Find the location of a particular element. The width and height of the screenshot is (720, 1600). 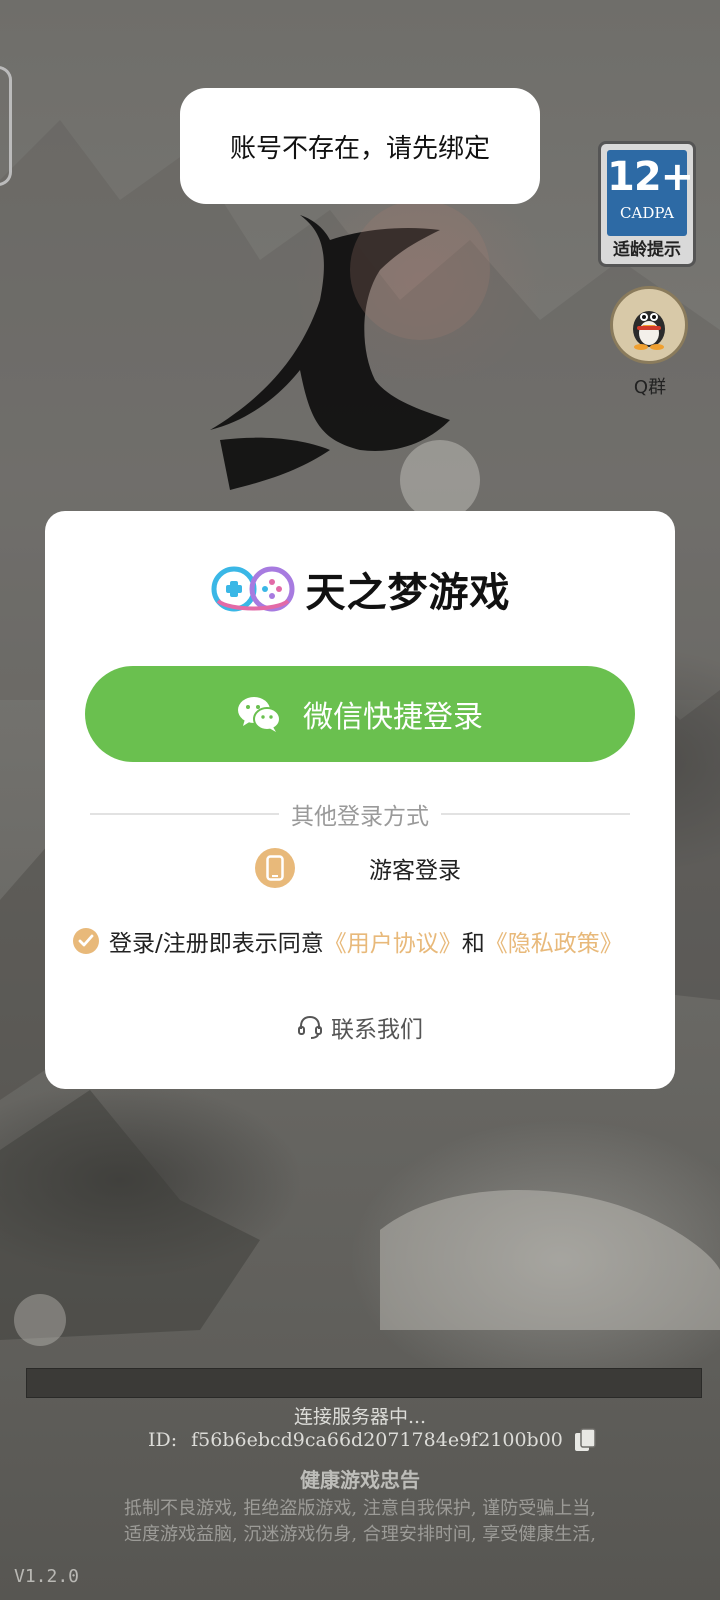

wechat-login-button: 微信快捷登录 is located at coordinates (360, 714).